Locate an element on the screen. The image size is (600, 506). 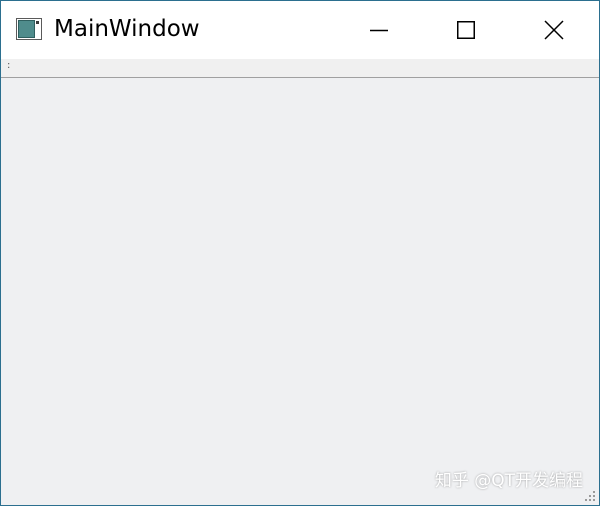
close-icon is located at coordinates (554, 30).